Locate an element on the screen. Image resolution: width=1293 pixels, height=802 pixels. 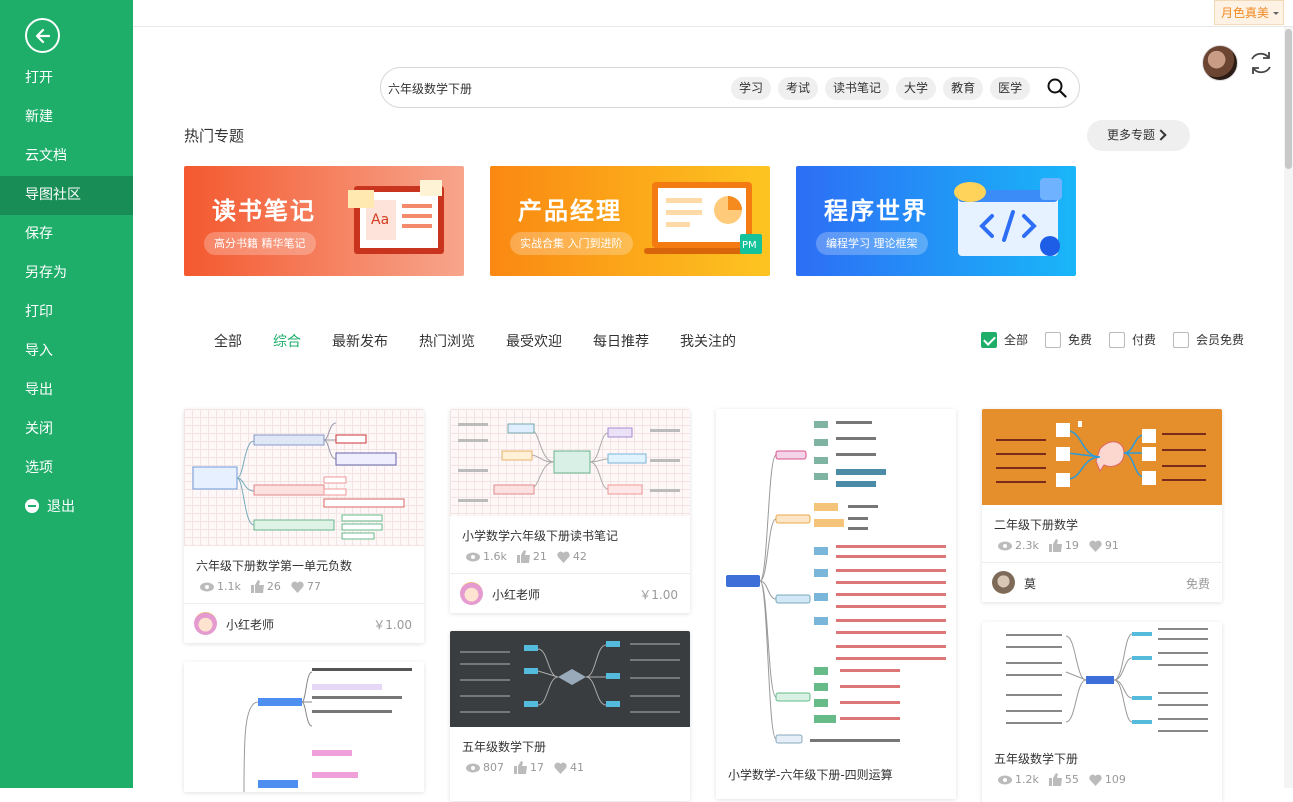
sidebar-item-label: 导入 is located at coordinates (39, 351).